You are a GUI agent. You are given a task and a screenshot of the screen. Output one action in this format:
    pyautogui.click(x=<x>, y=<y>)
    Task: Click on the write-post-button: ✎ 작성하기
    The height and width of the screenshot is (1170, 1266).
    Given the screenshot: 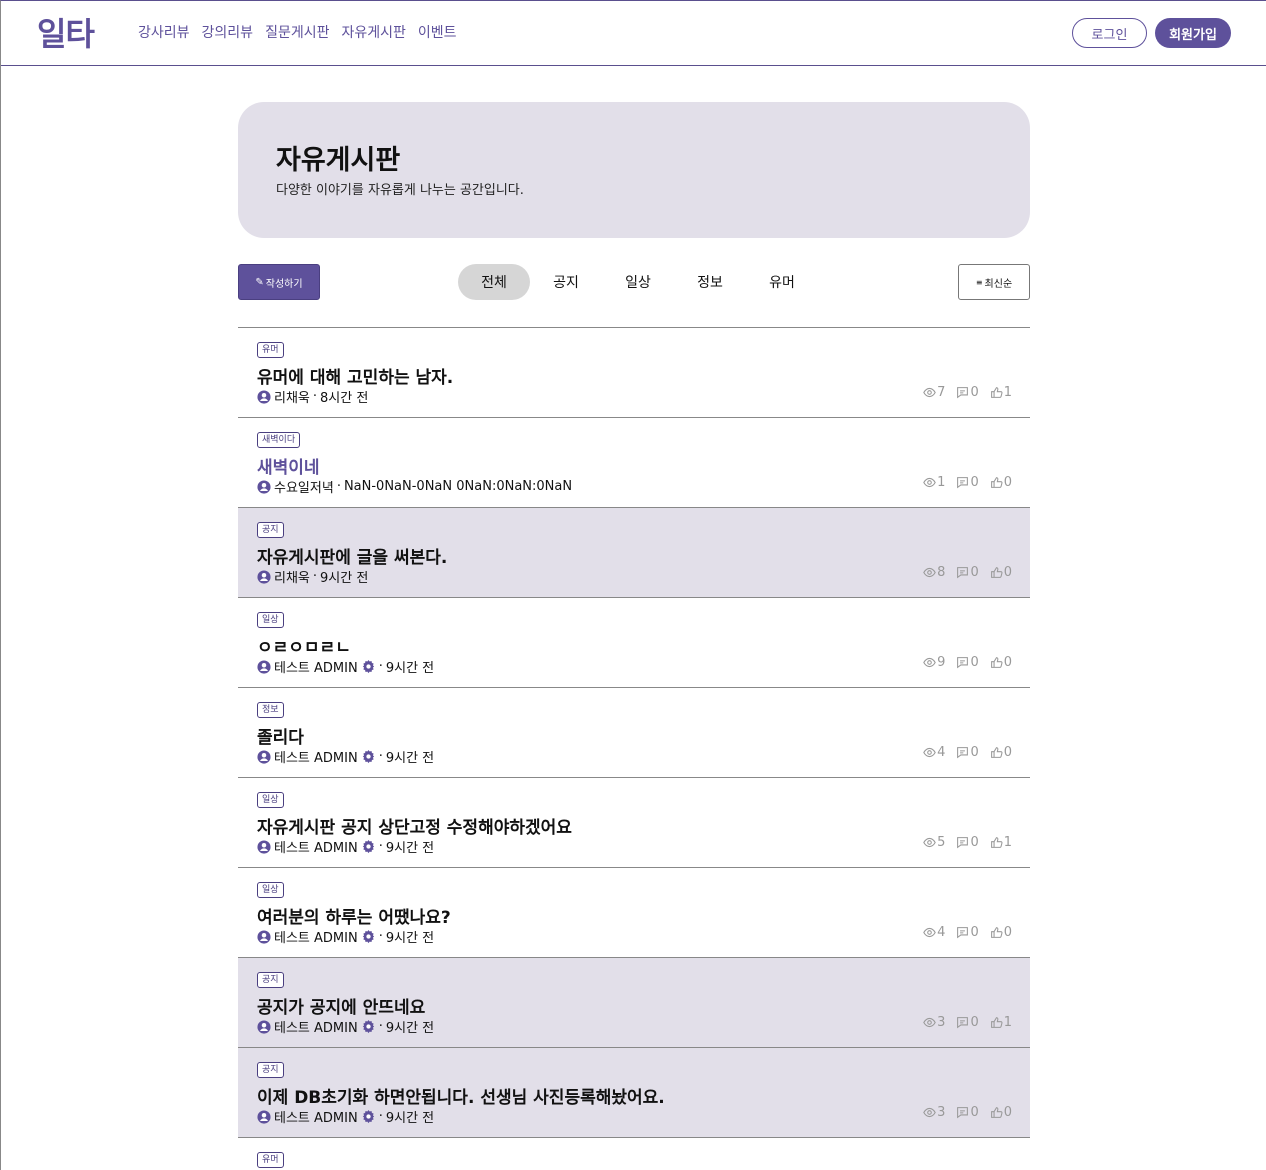 What is the action you would take?
    pyautogui.click(x=279, y=282)
    